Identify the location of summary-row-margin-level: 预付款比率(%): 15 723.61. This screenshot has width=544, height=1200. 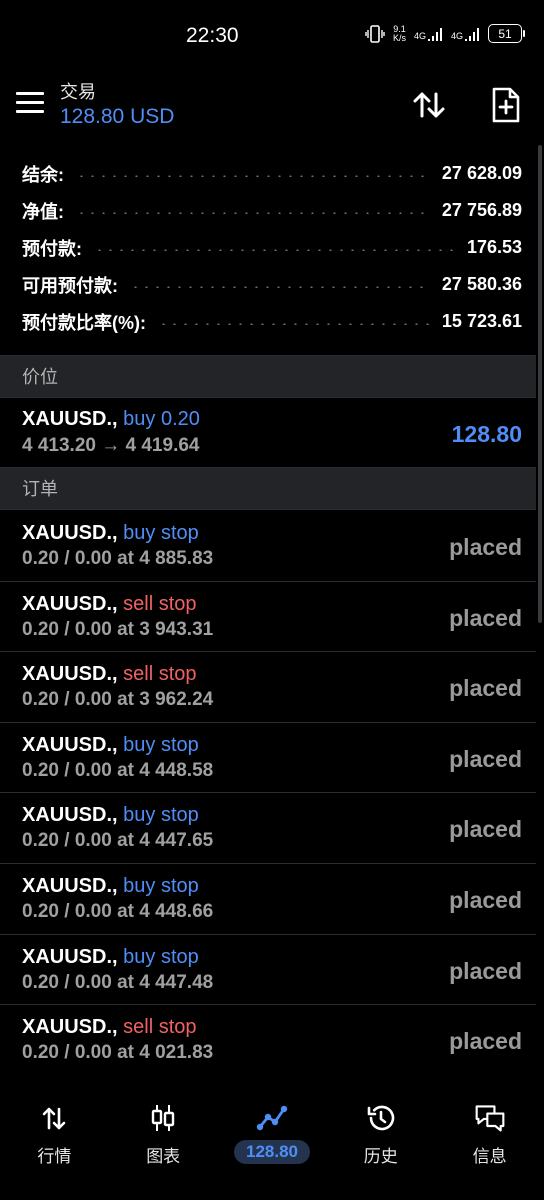
(268, 321).